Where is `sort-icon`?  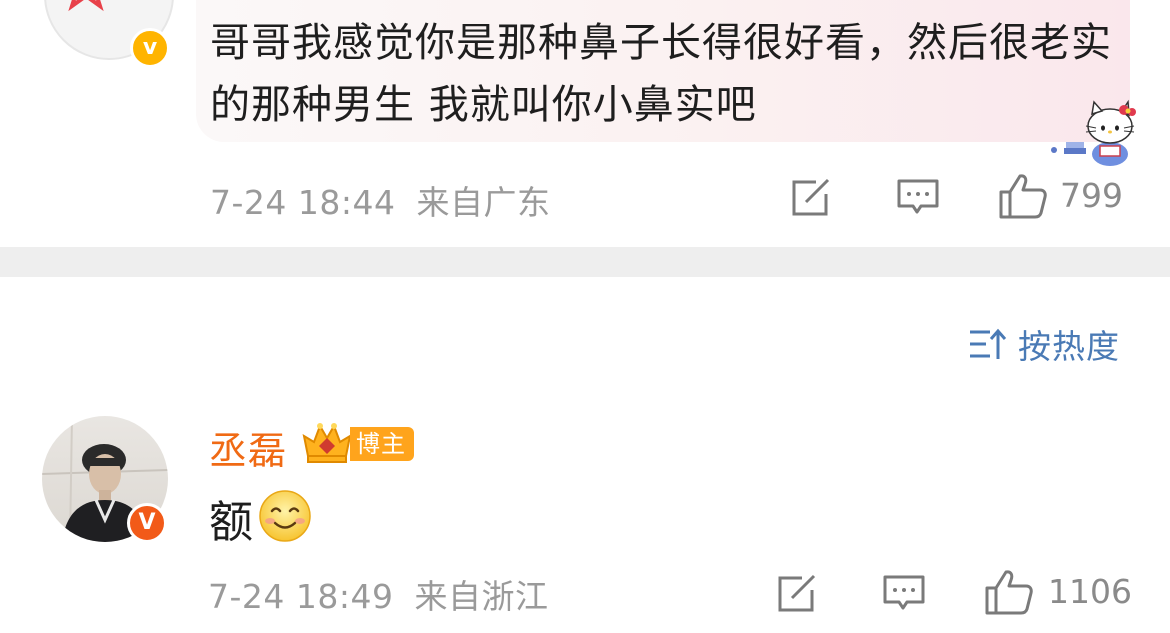
sort-icon is located at coordinates (988, 343).